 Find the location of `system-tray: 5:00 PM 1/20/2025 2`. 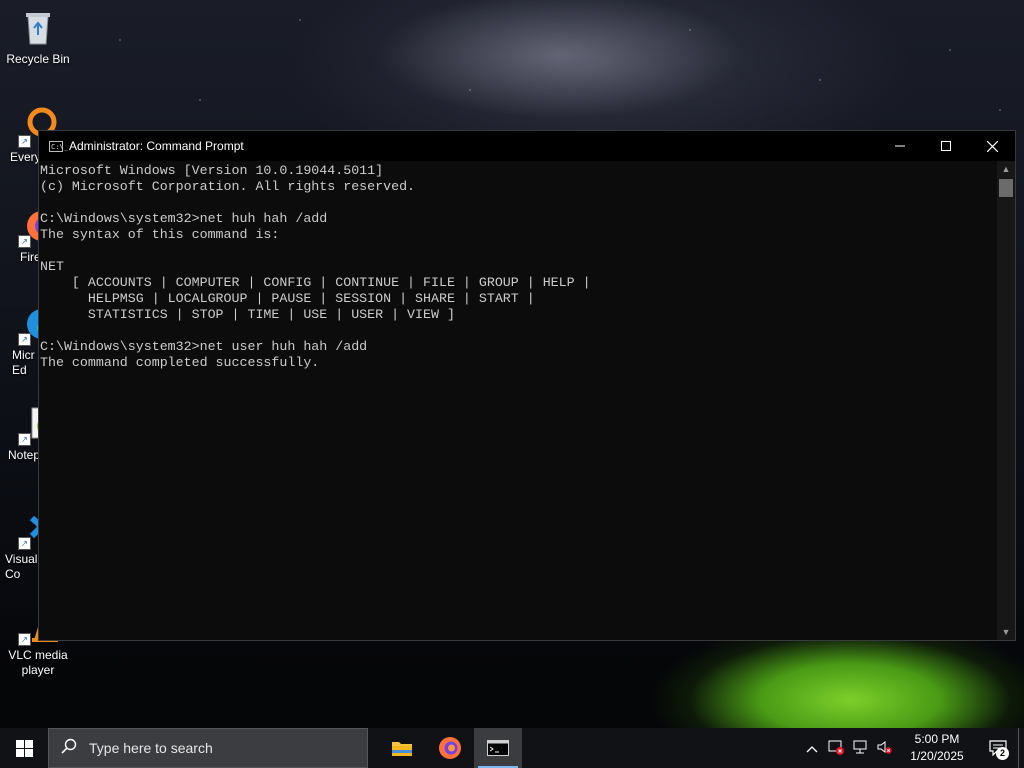

system-tray: 5:00 PM 1/20/2025 2 is located at coordinates (912, 748).